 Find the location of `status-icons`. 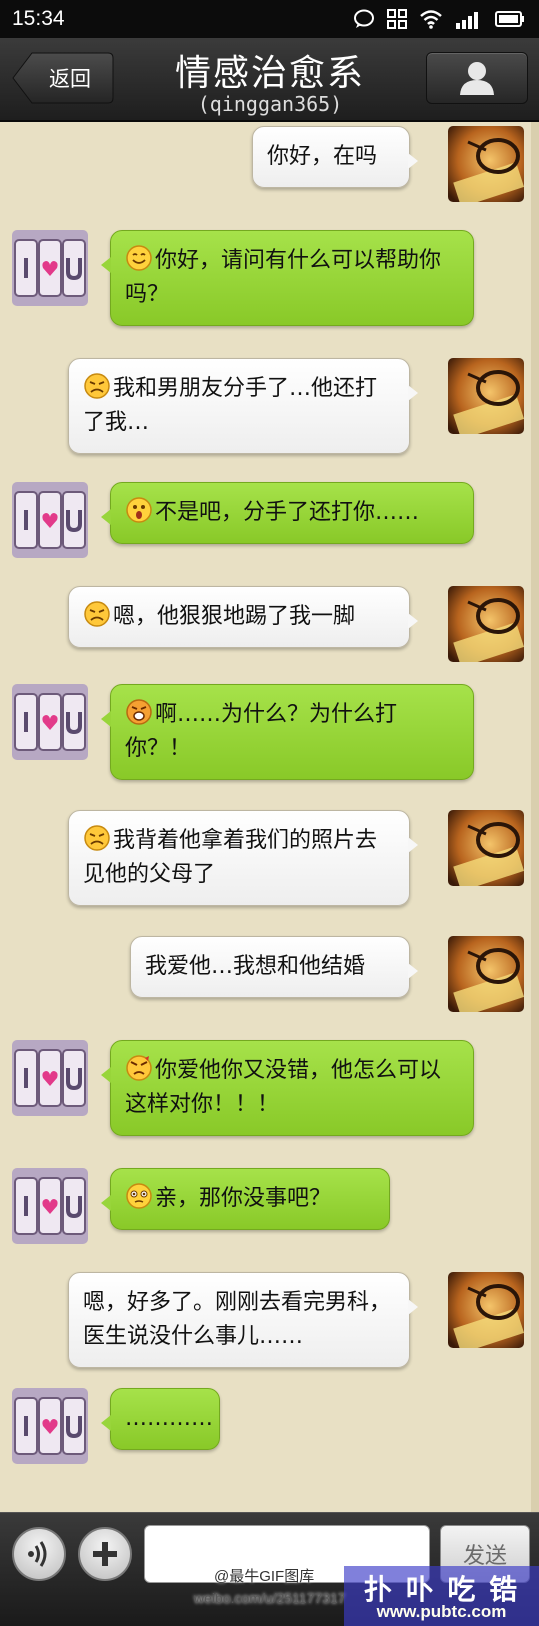

status-icons is located at coordinates (439, 19).